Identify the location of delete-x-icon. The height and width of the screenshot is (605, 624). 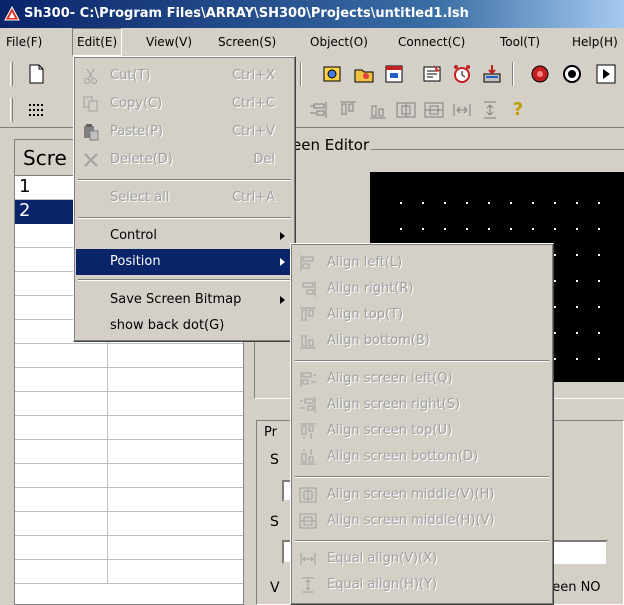
(91, 160).